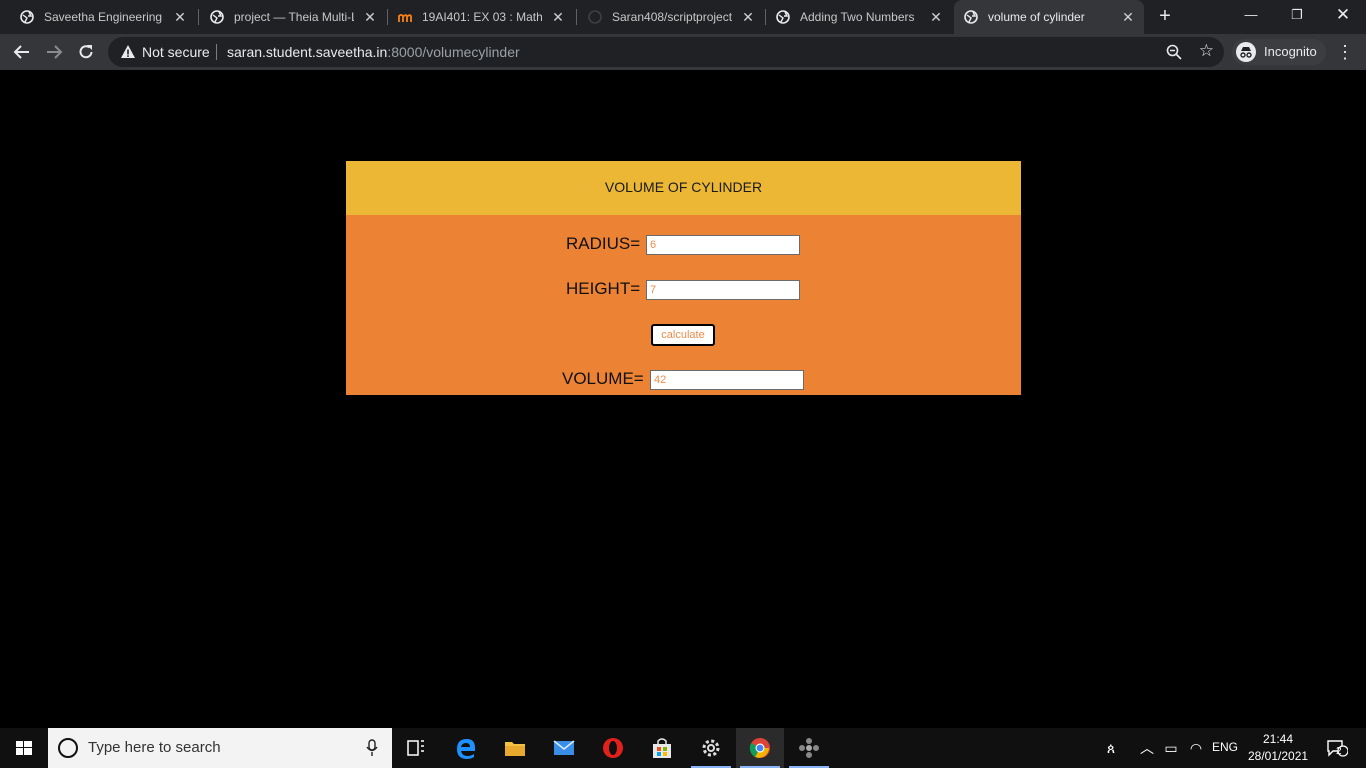  Describe the element at coordinates (128, 51) in the screenshot. I see `warning-icon` at that location.